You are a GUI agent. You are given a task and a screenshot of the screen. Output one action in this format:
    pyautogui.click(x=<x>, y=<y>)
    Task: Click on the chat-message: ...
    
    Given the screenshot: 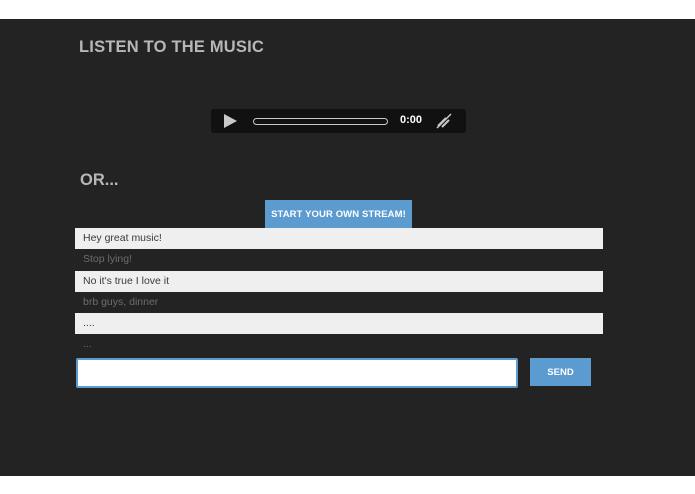 What is the action you would take?
    pyautogui.click(x=87, y=344)
    